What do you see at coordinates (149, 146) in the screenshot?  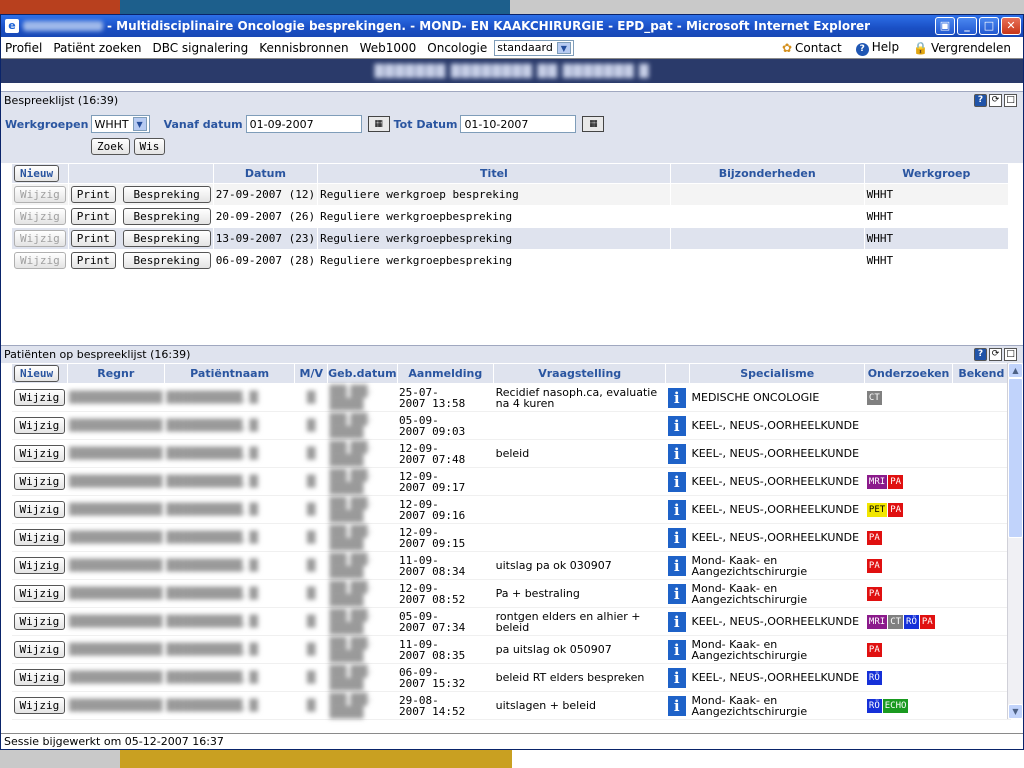 I see `clear-button: Wis` at bounding box center [149, 146].